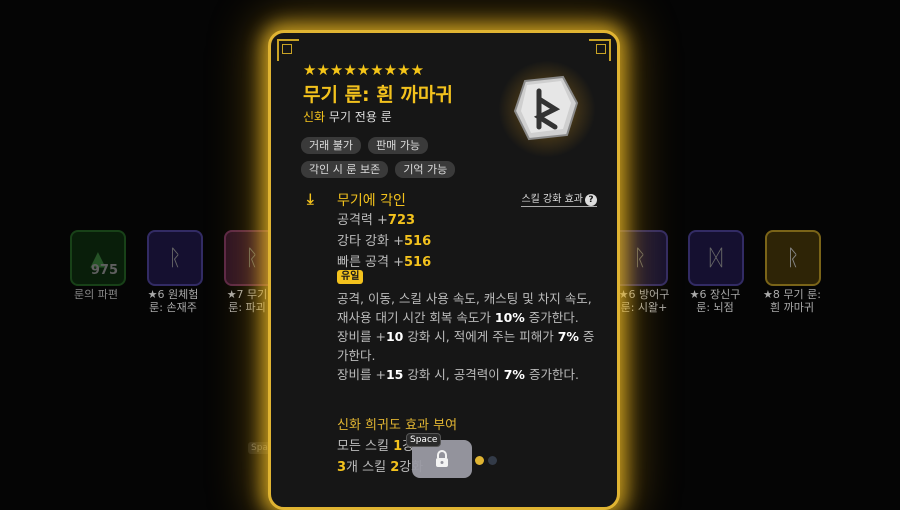 The width and height of the screenshot is (900, 510). I want to click on stat-attack: 공격력 +723, so click(376, 220).